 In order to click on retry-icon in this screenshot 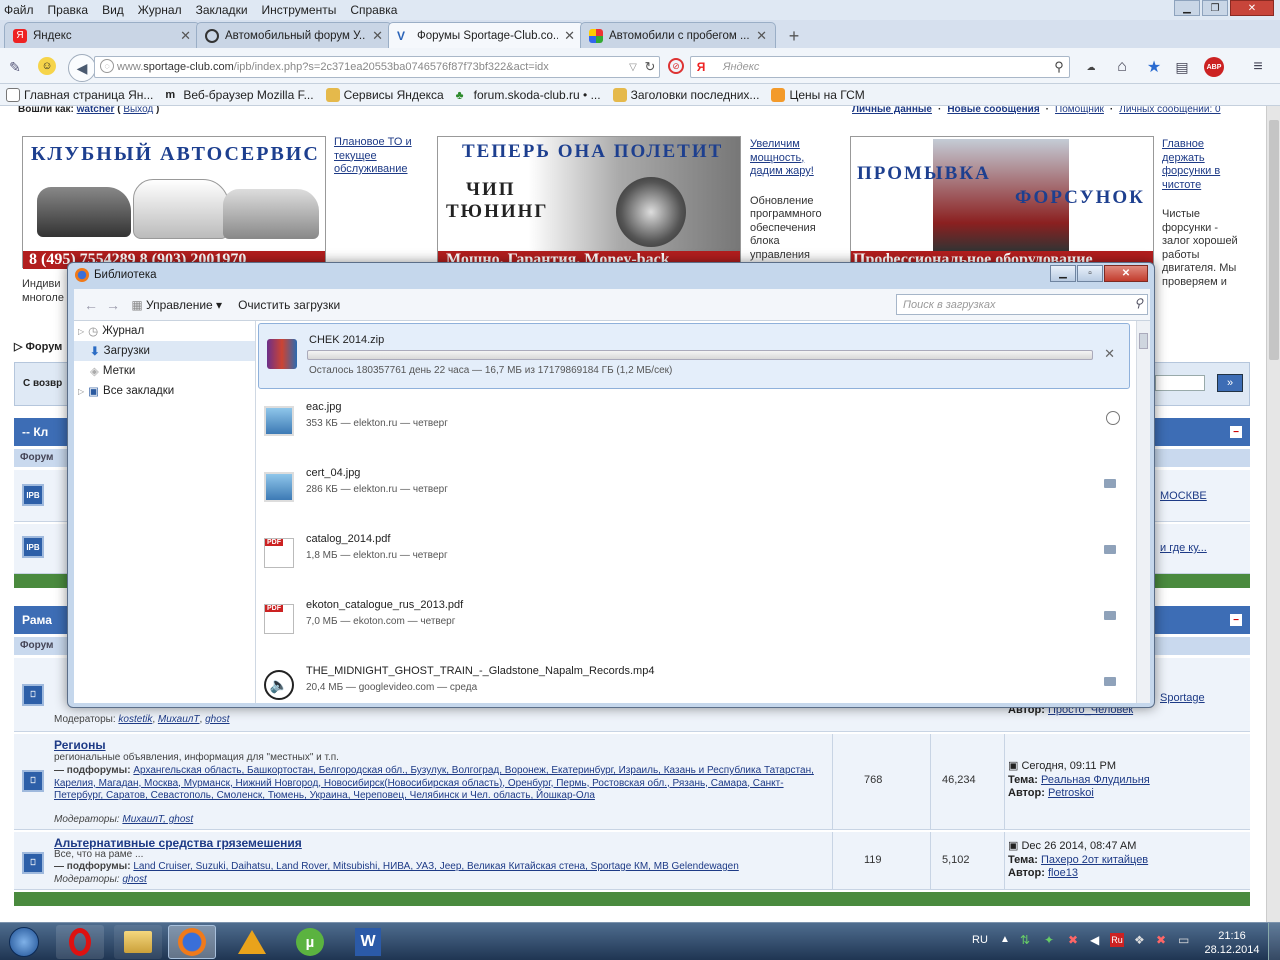, I will do `click(1113, 418)`.